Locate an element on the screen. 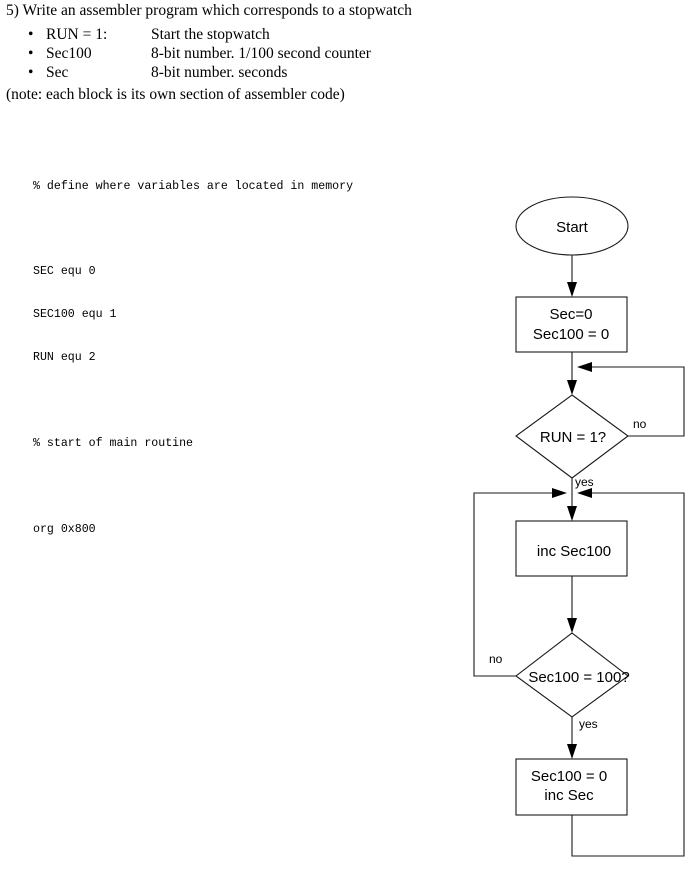  init-label-line2: Sec100 = 0 is located at coordinates (571, 334).